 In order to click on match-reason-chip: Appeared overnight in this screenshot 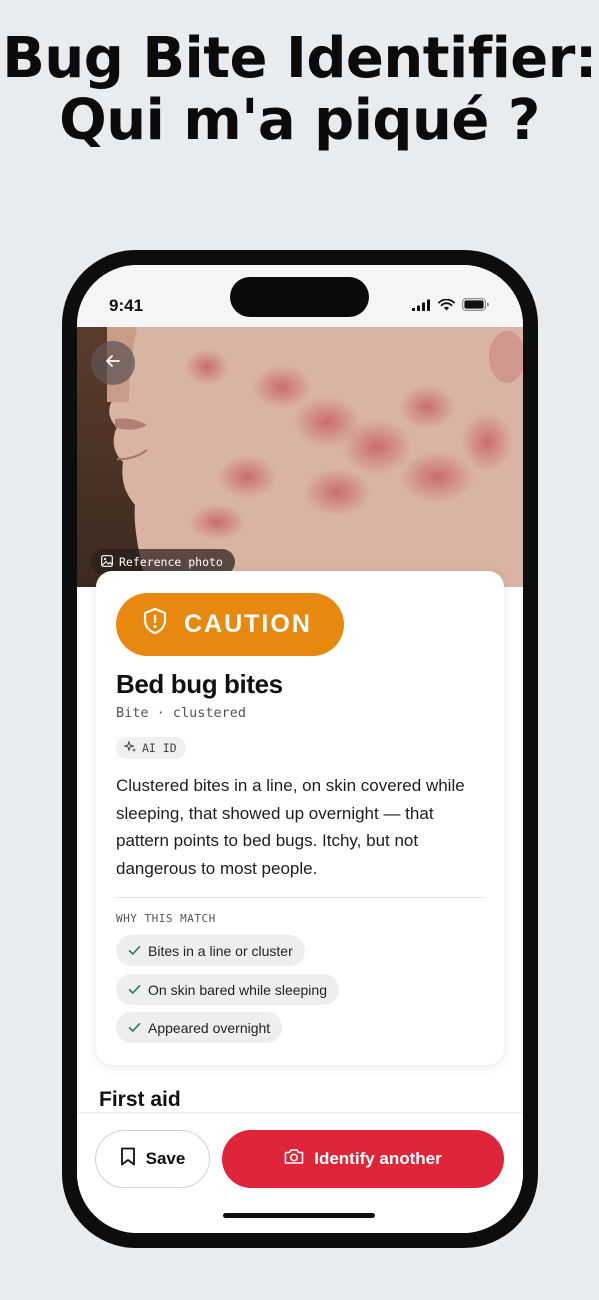, I will do `click(199, 1027)`.